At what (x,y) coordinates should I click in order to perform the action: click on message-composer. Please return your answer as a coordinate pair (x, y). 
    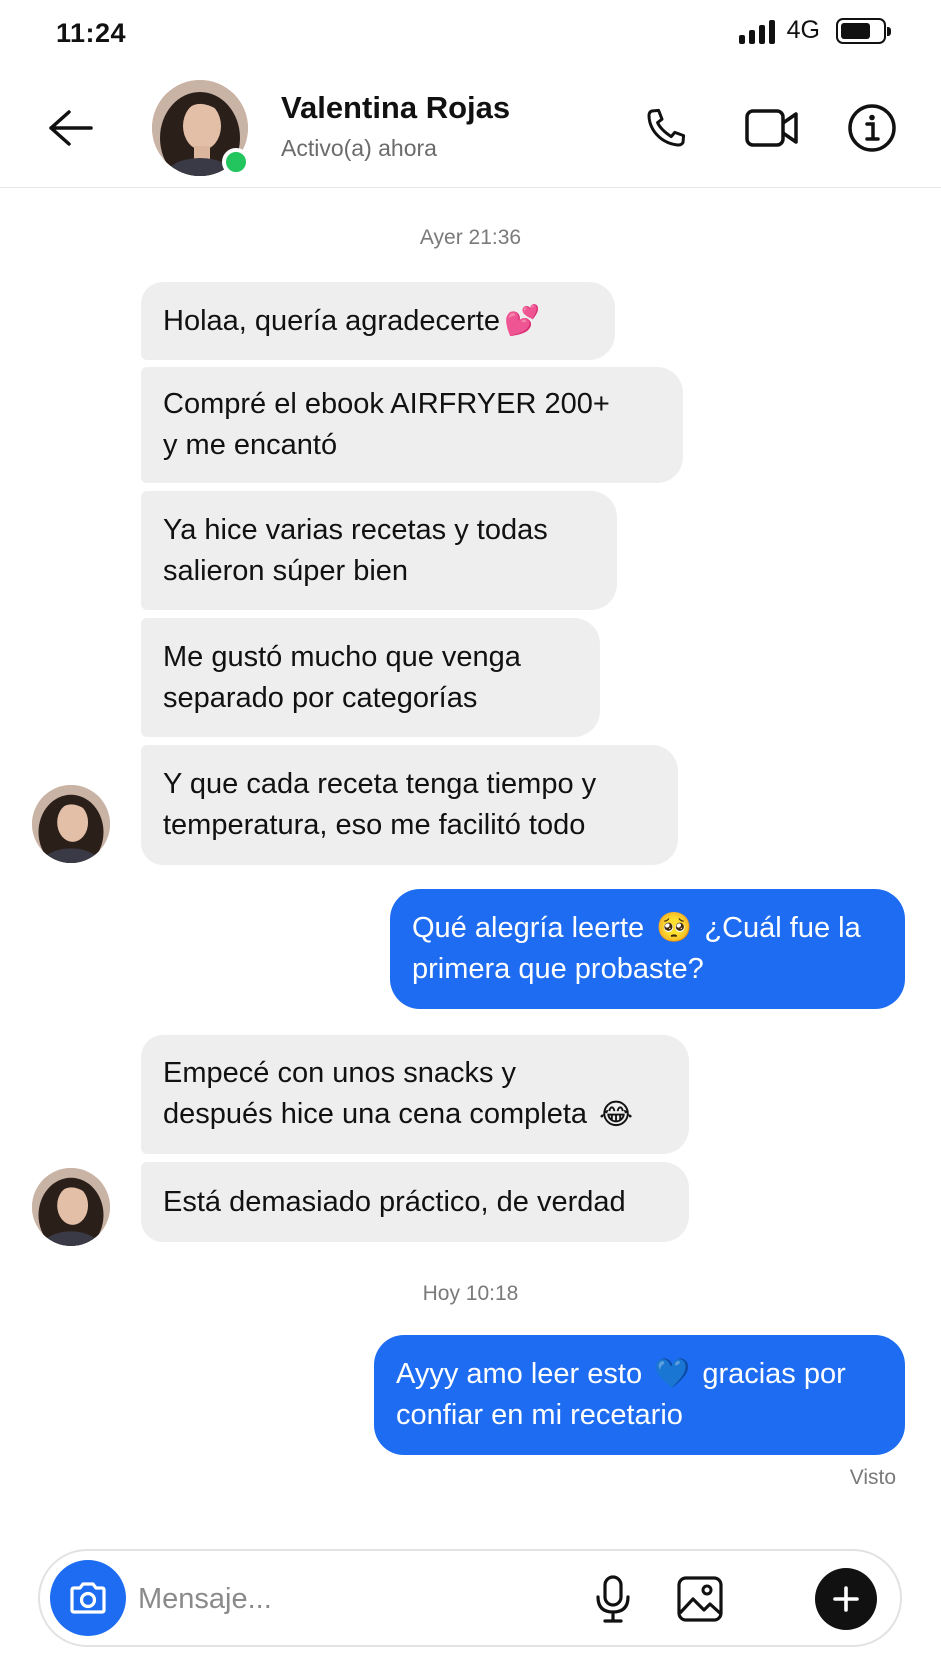
    Looking at the image, I should click on (470, 1598).